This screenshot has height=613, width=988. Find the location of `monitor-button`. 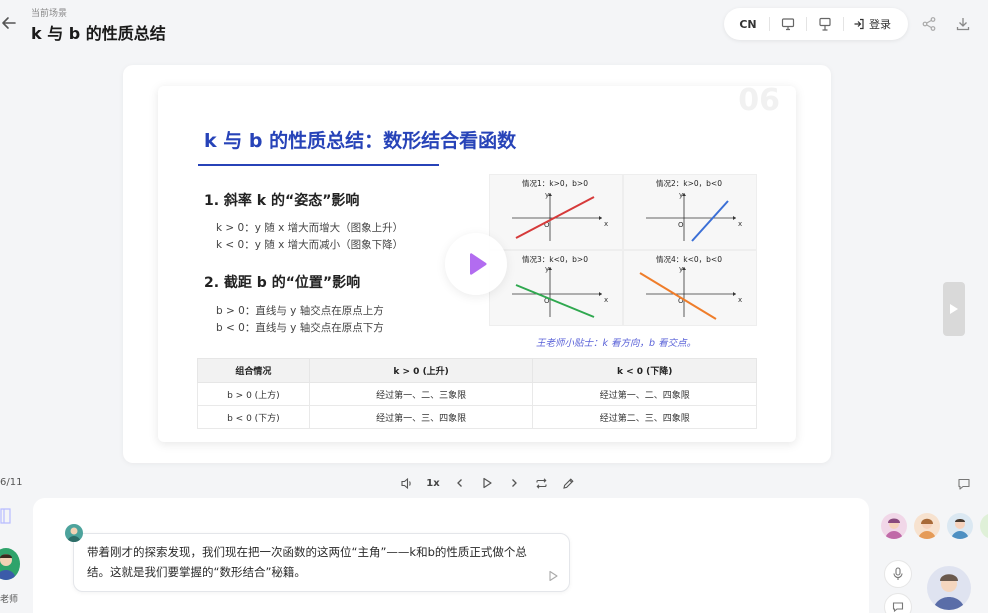

monitor-button is located at coordinates (788, 24).